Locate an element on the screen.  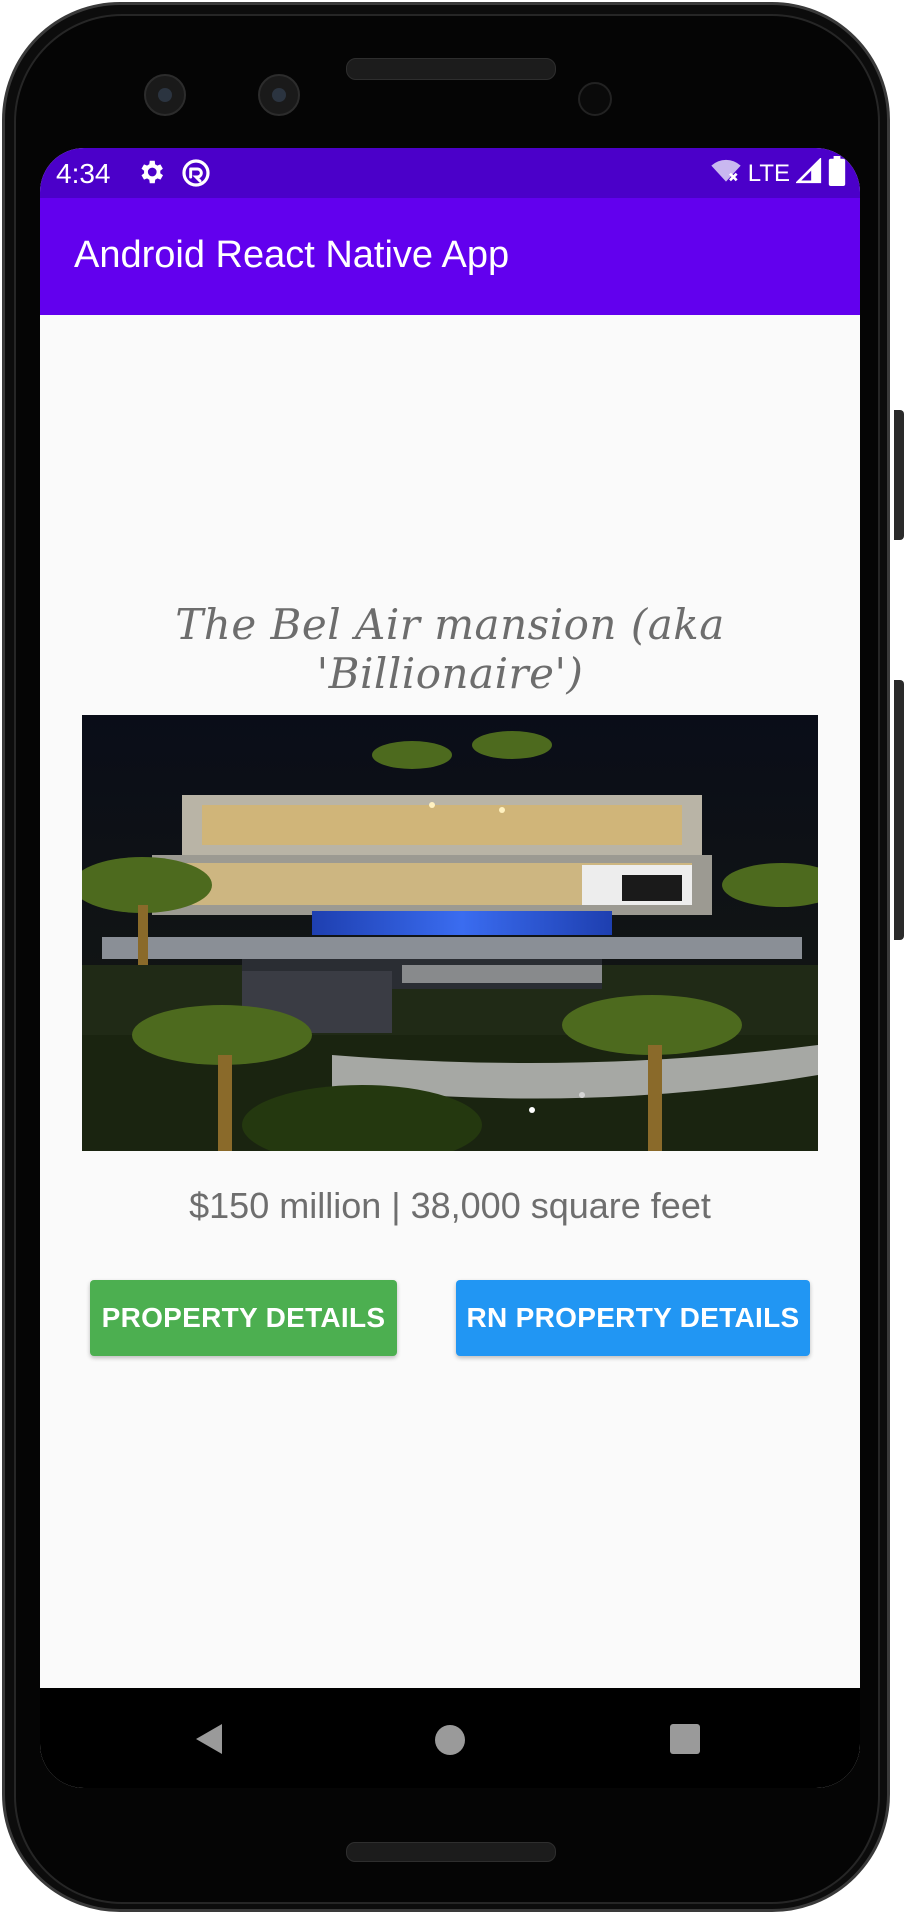
status-right-group: LTE is located at coordinates (778, 173).